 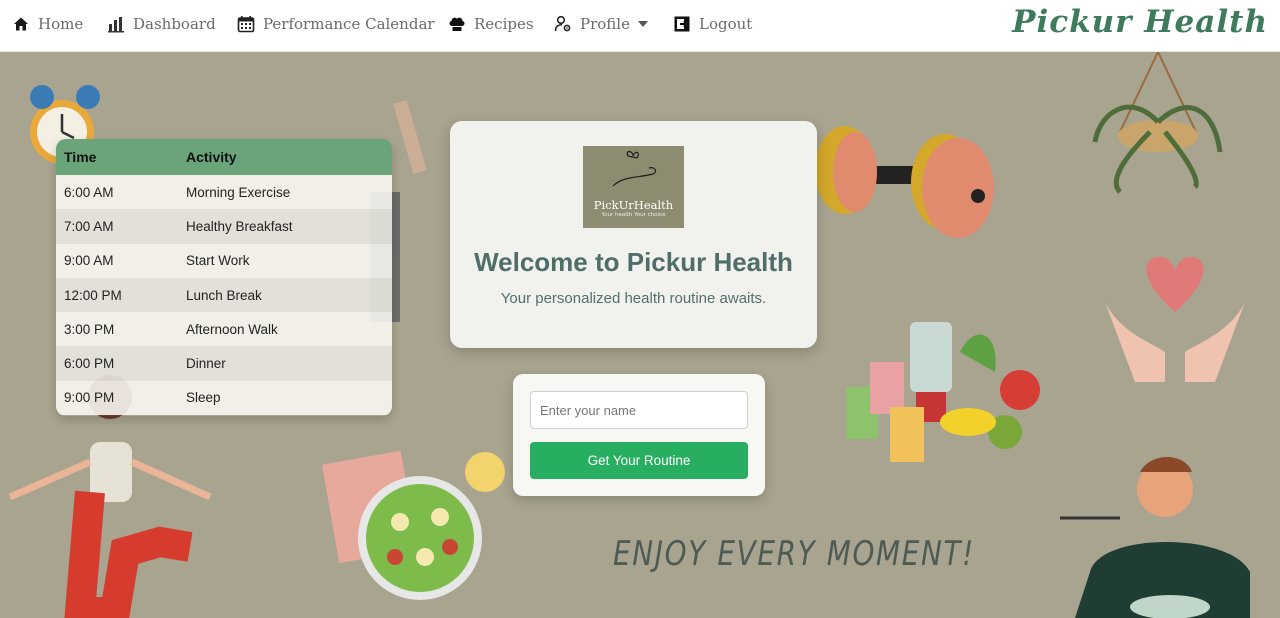 I want to click on nav-recipes: Recipes, so click(x=491, y=24).